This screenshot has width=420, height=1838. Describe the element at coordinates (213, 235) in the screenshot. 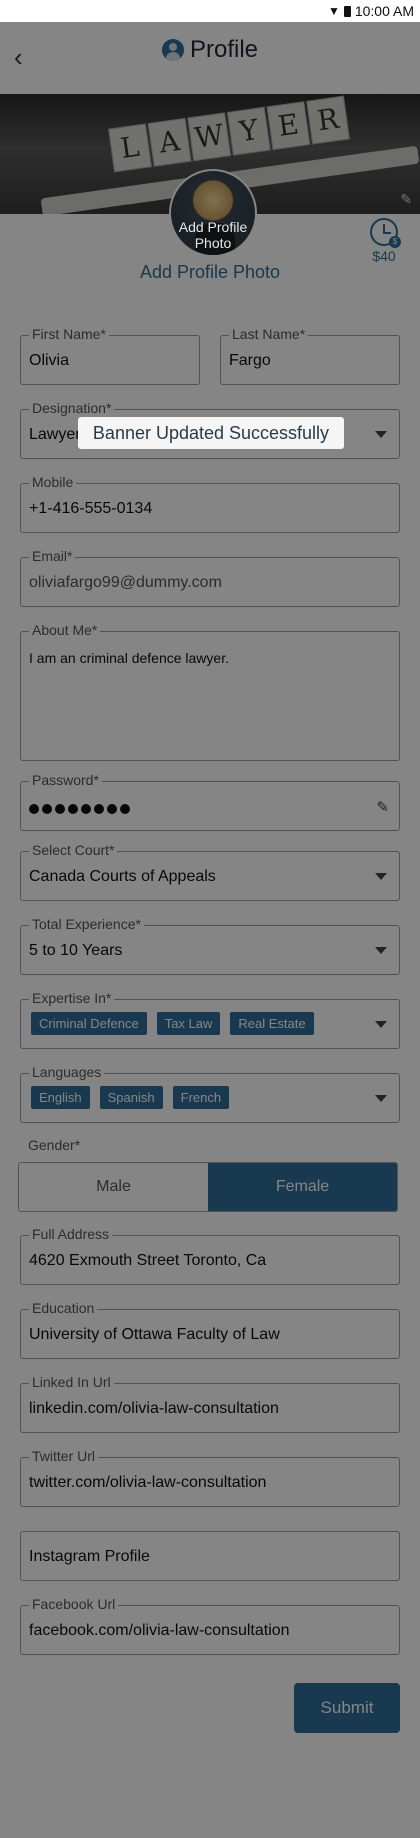

I see `avatar-overlay-text: Add Profile Photo` at that location.